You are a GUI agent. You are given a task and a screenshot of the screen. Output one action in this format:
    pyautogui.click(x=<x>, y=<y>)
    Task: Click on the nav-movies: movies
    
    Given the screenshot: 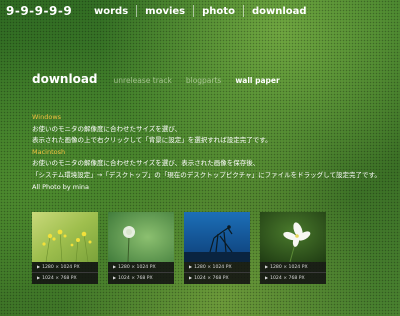 What is the action you would take?
    pyautogui.click(x=165, y=11)
    